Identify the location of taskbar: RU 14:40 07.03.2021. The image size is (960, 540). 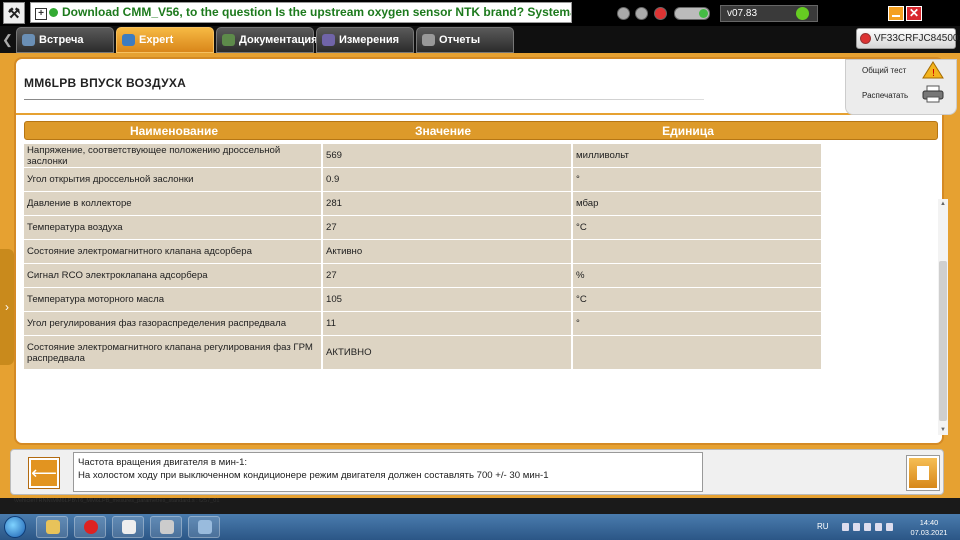
(480, 527).